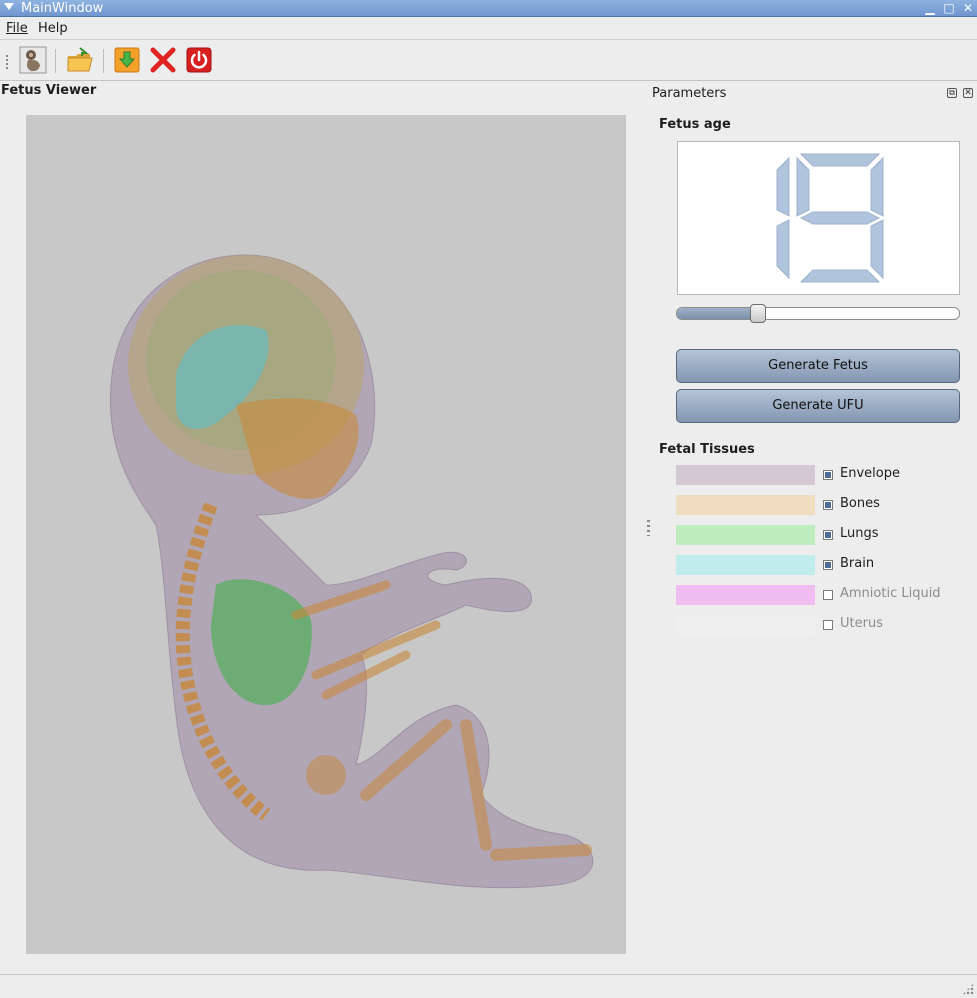  I want to click on toolbar, so click(488, 61).